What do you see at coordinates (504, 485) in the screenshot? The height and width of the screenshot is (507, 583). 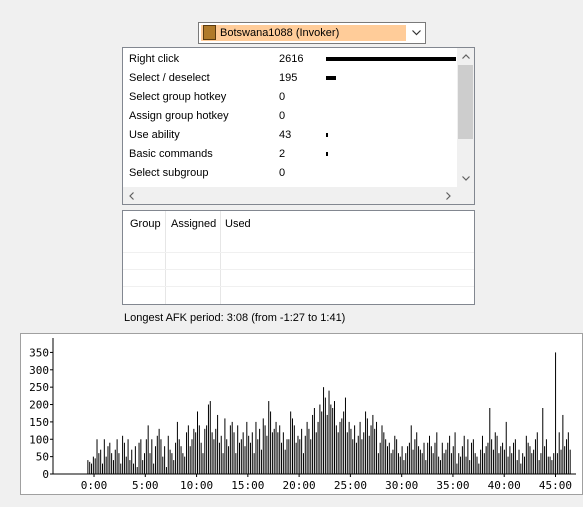 I see `x-tick-label: 40:00` at bounding box center [504, 485].